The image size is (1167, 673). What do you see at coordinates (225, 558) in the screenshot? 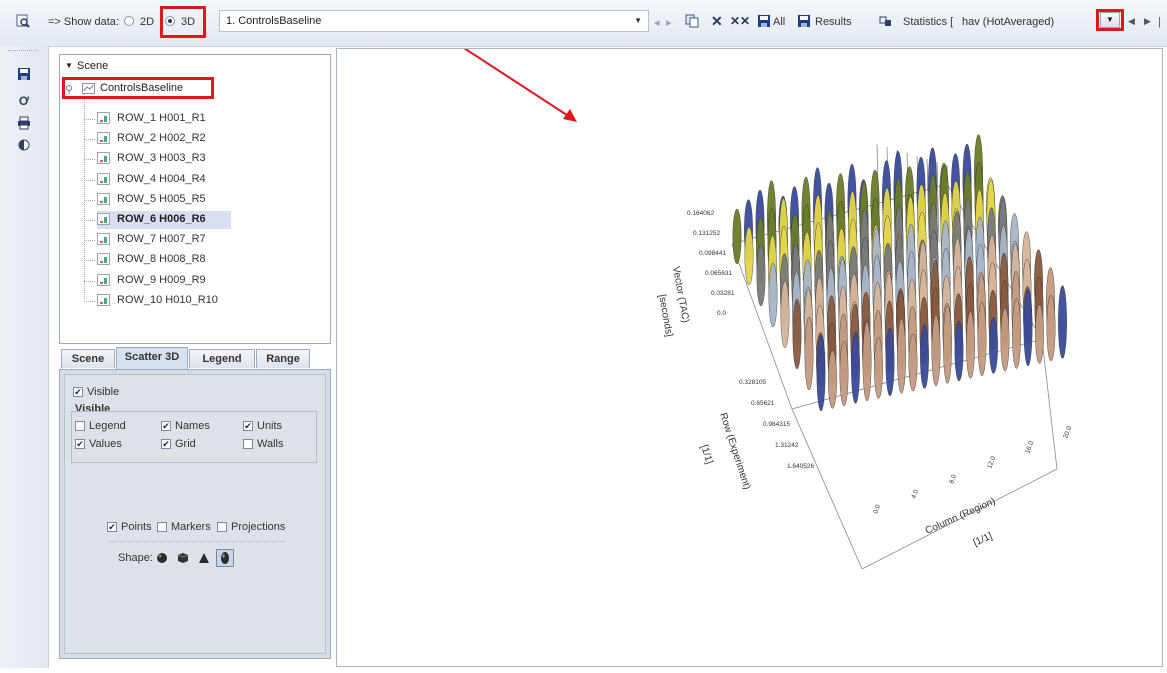
I see `ellipsoid-shape-icon` at bounding box center [225, 558].